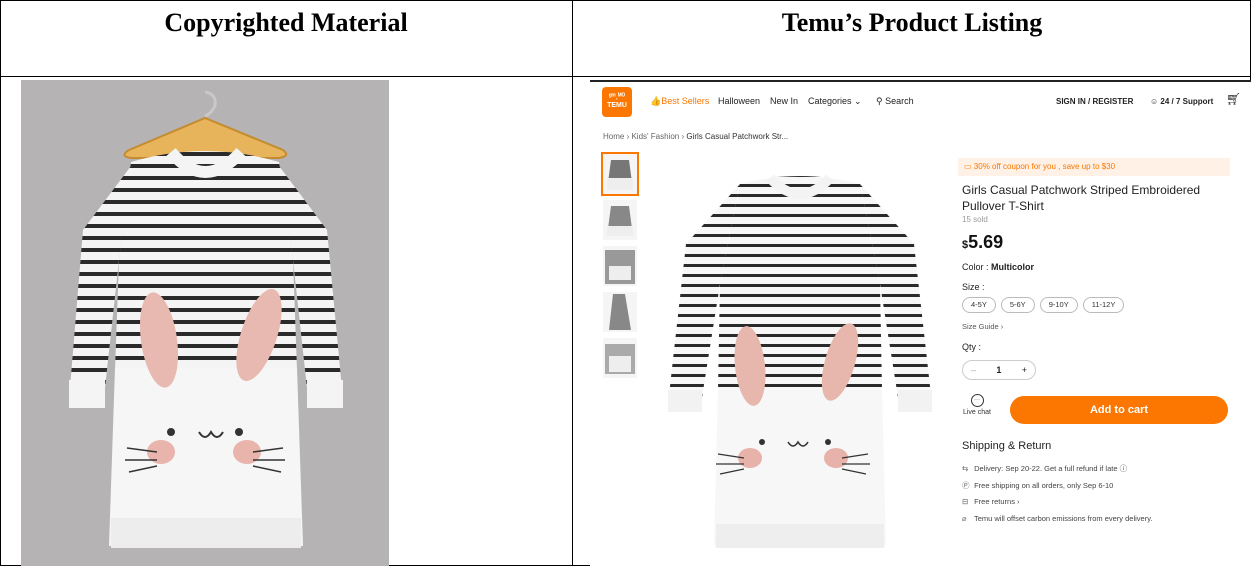  What do you see at coordinates (982, 326) in the screenshot?
I see `size-guide-link: Size Guide ›` at bounding box center [982, 326].